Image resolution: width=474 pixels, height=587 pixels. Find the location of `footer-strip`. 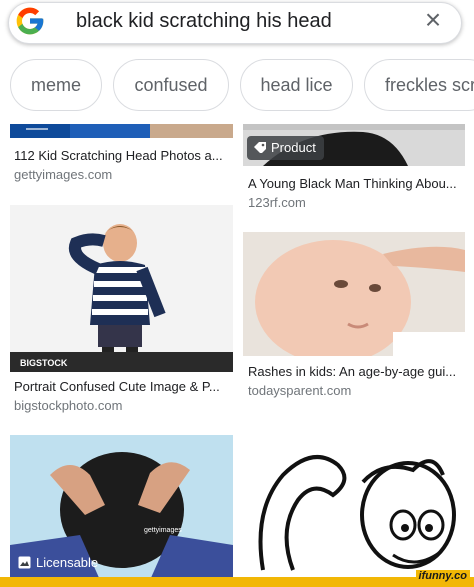

footer-strip is located at coordinates (237, 582).